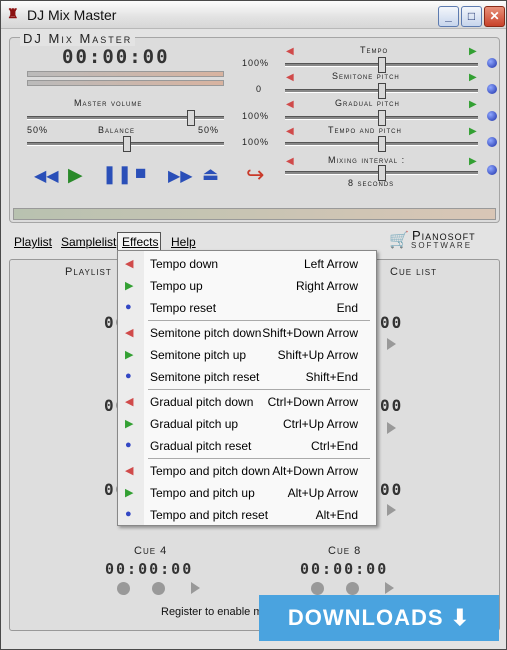 The height and width of the screenshot is (650, 507). I want to click on mixing-up-icon: ▶, so click(473, 161).